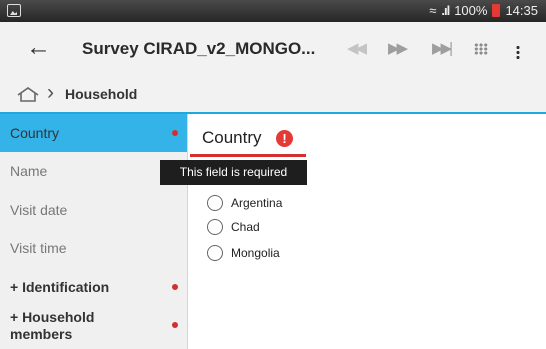  I want to click on sidebar-item-label: Name, so click(29, 171).